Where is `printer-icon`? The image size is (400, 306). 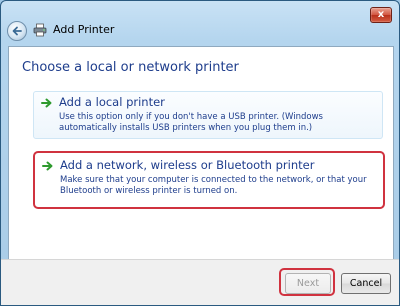 printer-icon is located at coordinates (40, 30).